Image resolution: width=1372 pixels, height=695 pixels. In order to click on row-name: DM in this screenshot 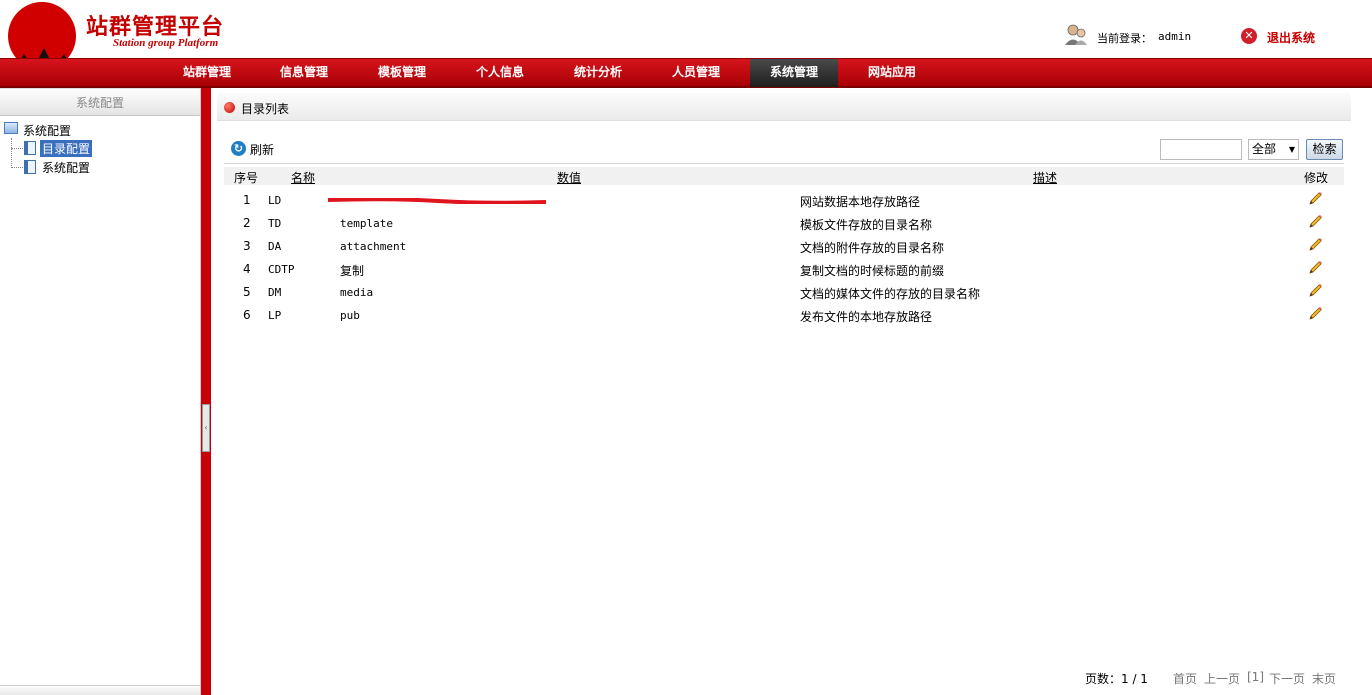, I will do `click(275, 292)`.